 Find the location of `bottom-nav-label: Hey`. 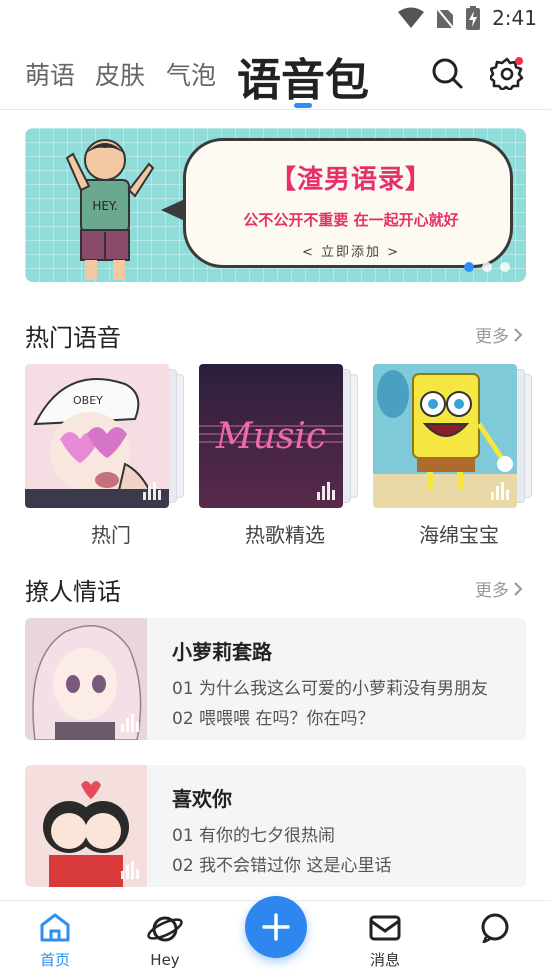

bottom-nav-label: Hey is located at coordinates (165, 960).